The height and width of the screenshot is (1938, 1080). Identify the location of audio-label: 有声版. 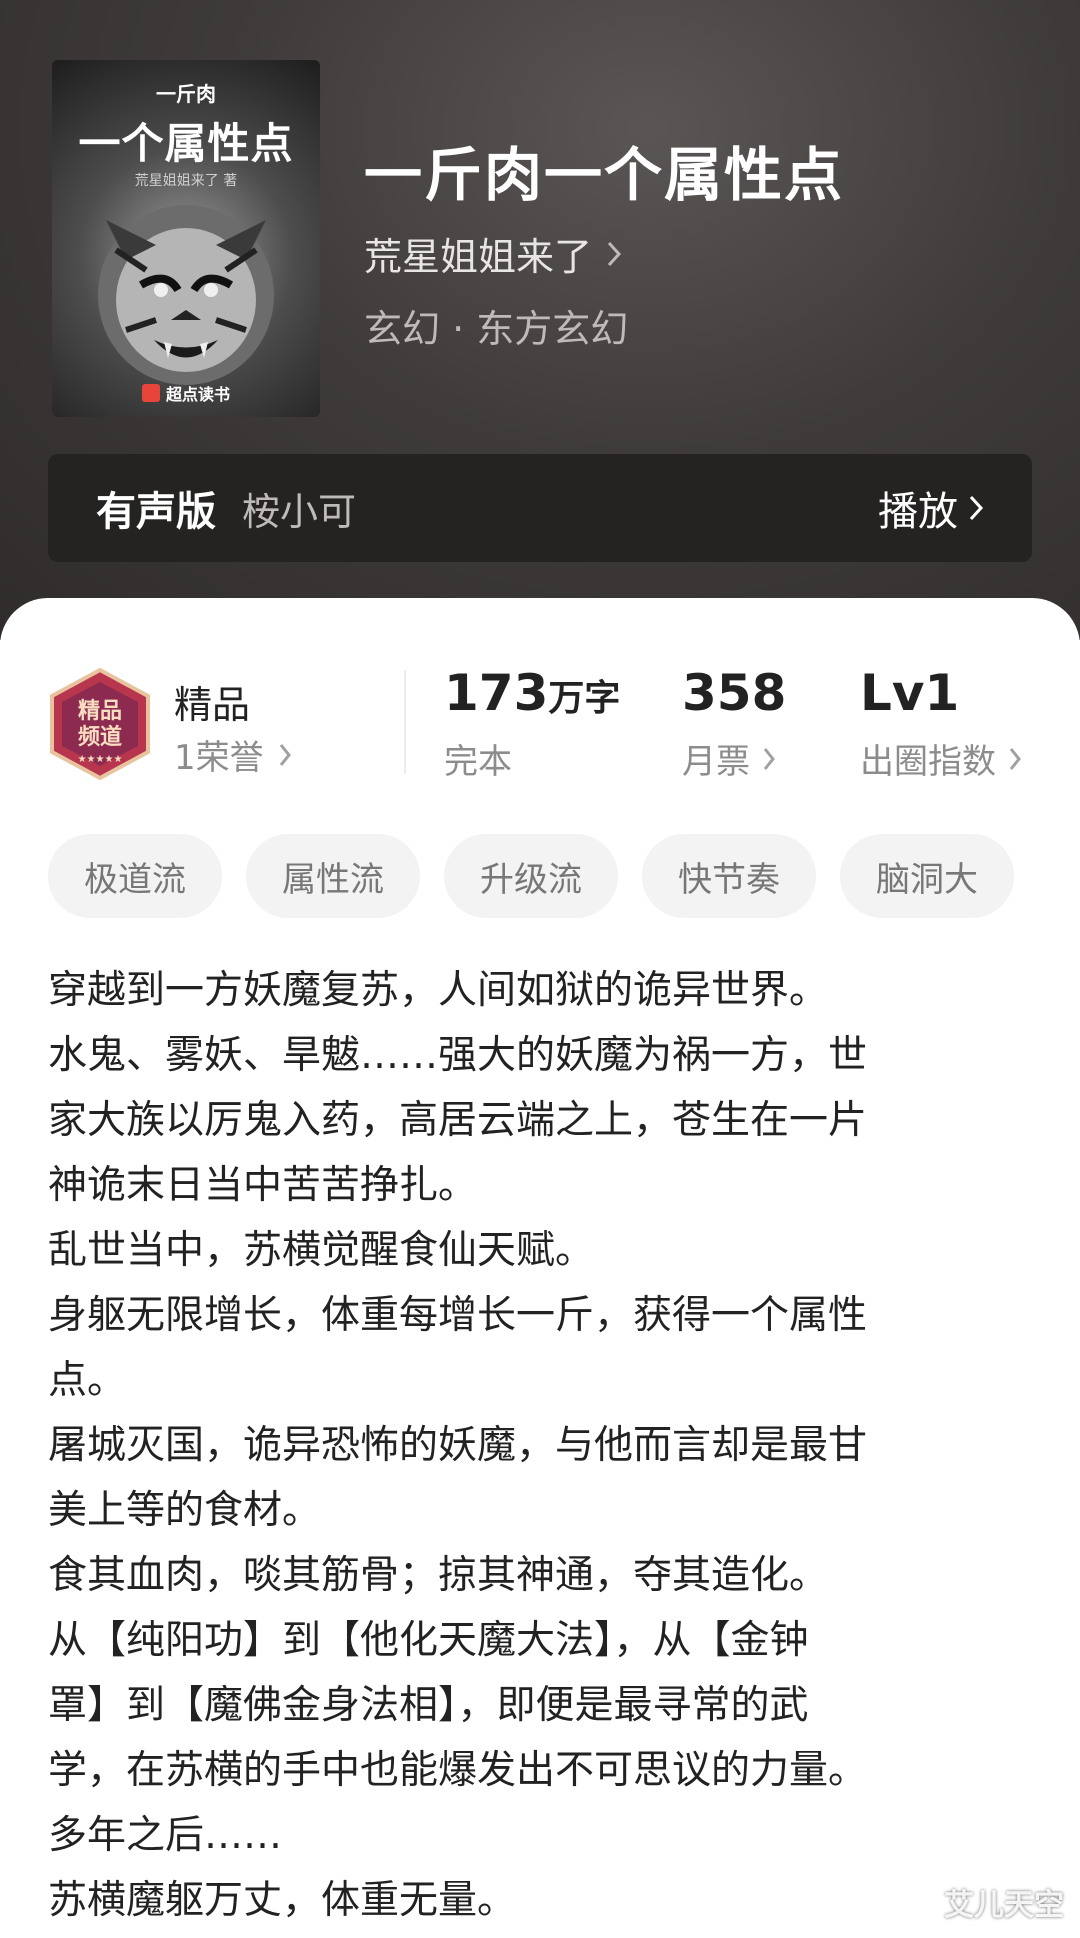
(156, 512).